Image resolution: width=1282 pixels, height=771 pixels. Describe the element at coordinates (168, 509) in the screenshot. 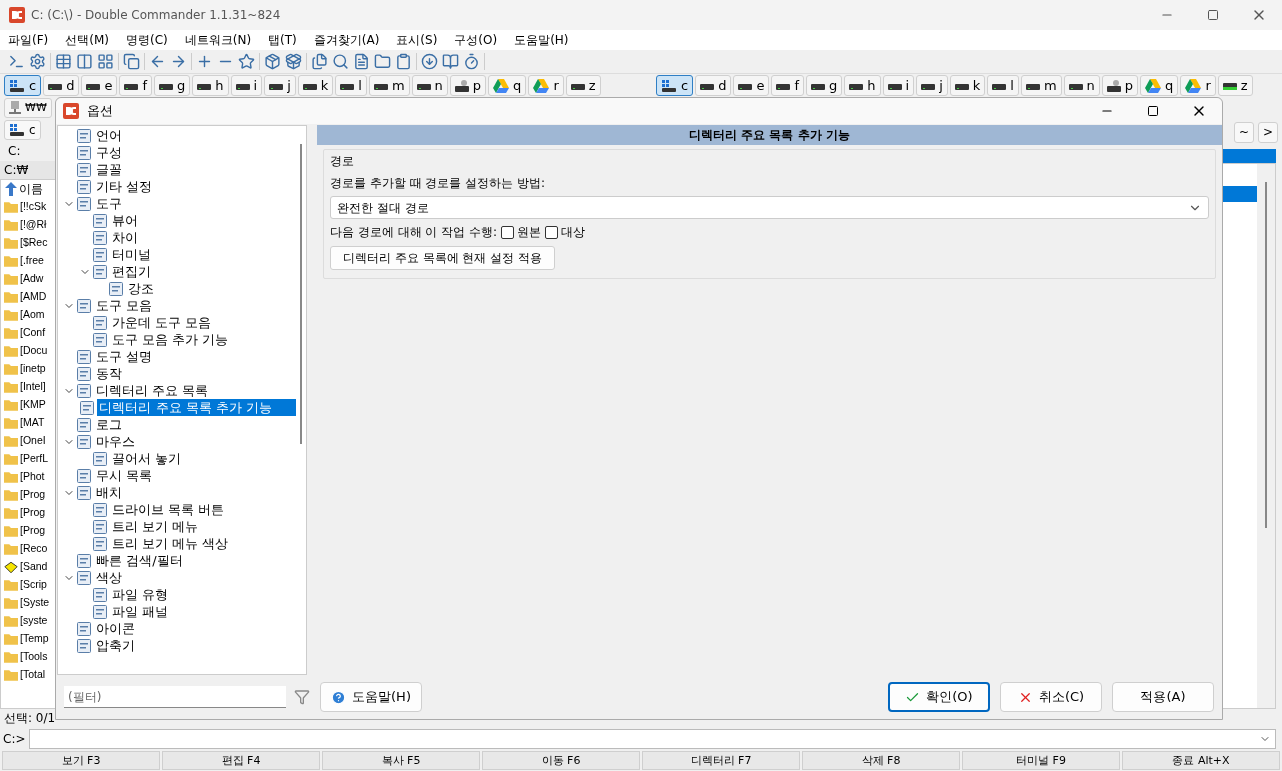

I see `tree-item: 드라이브 목록 버튼` at that location.